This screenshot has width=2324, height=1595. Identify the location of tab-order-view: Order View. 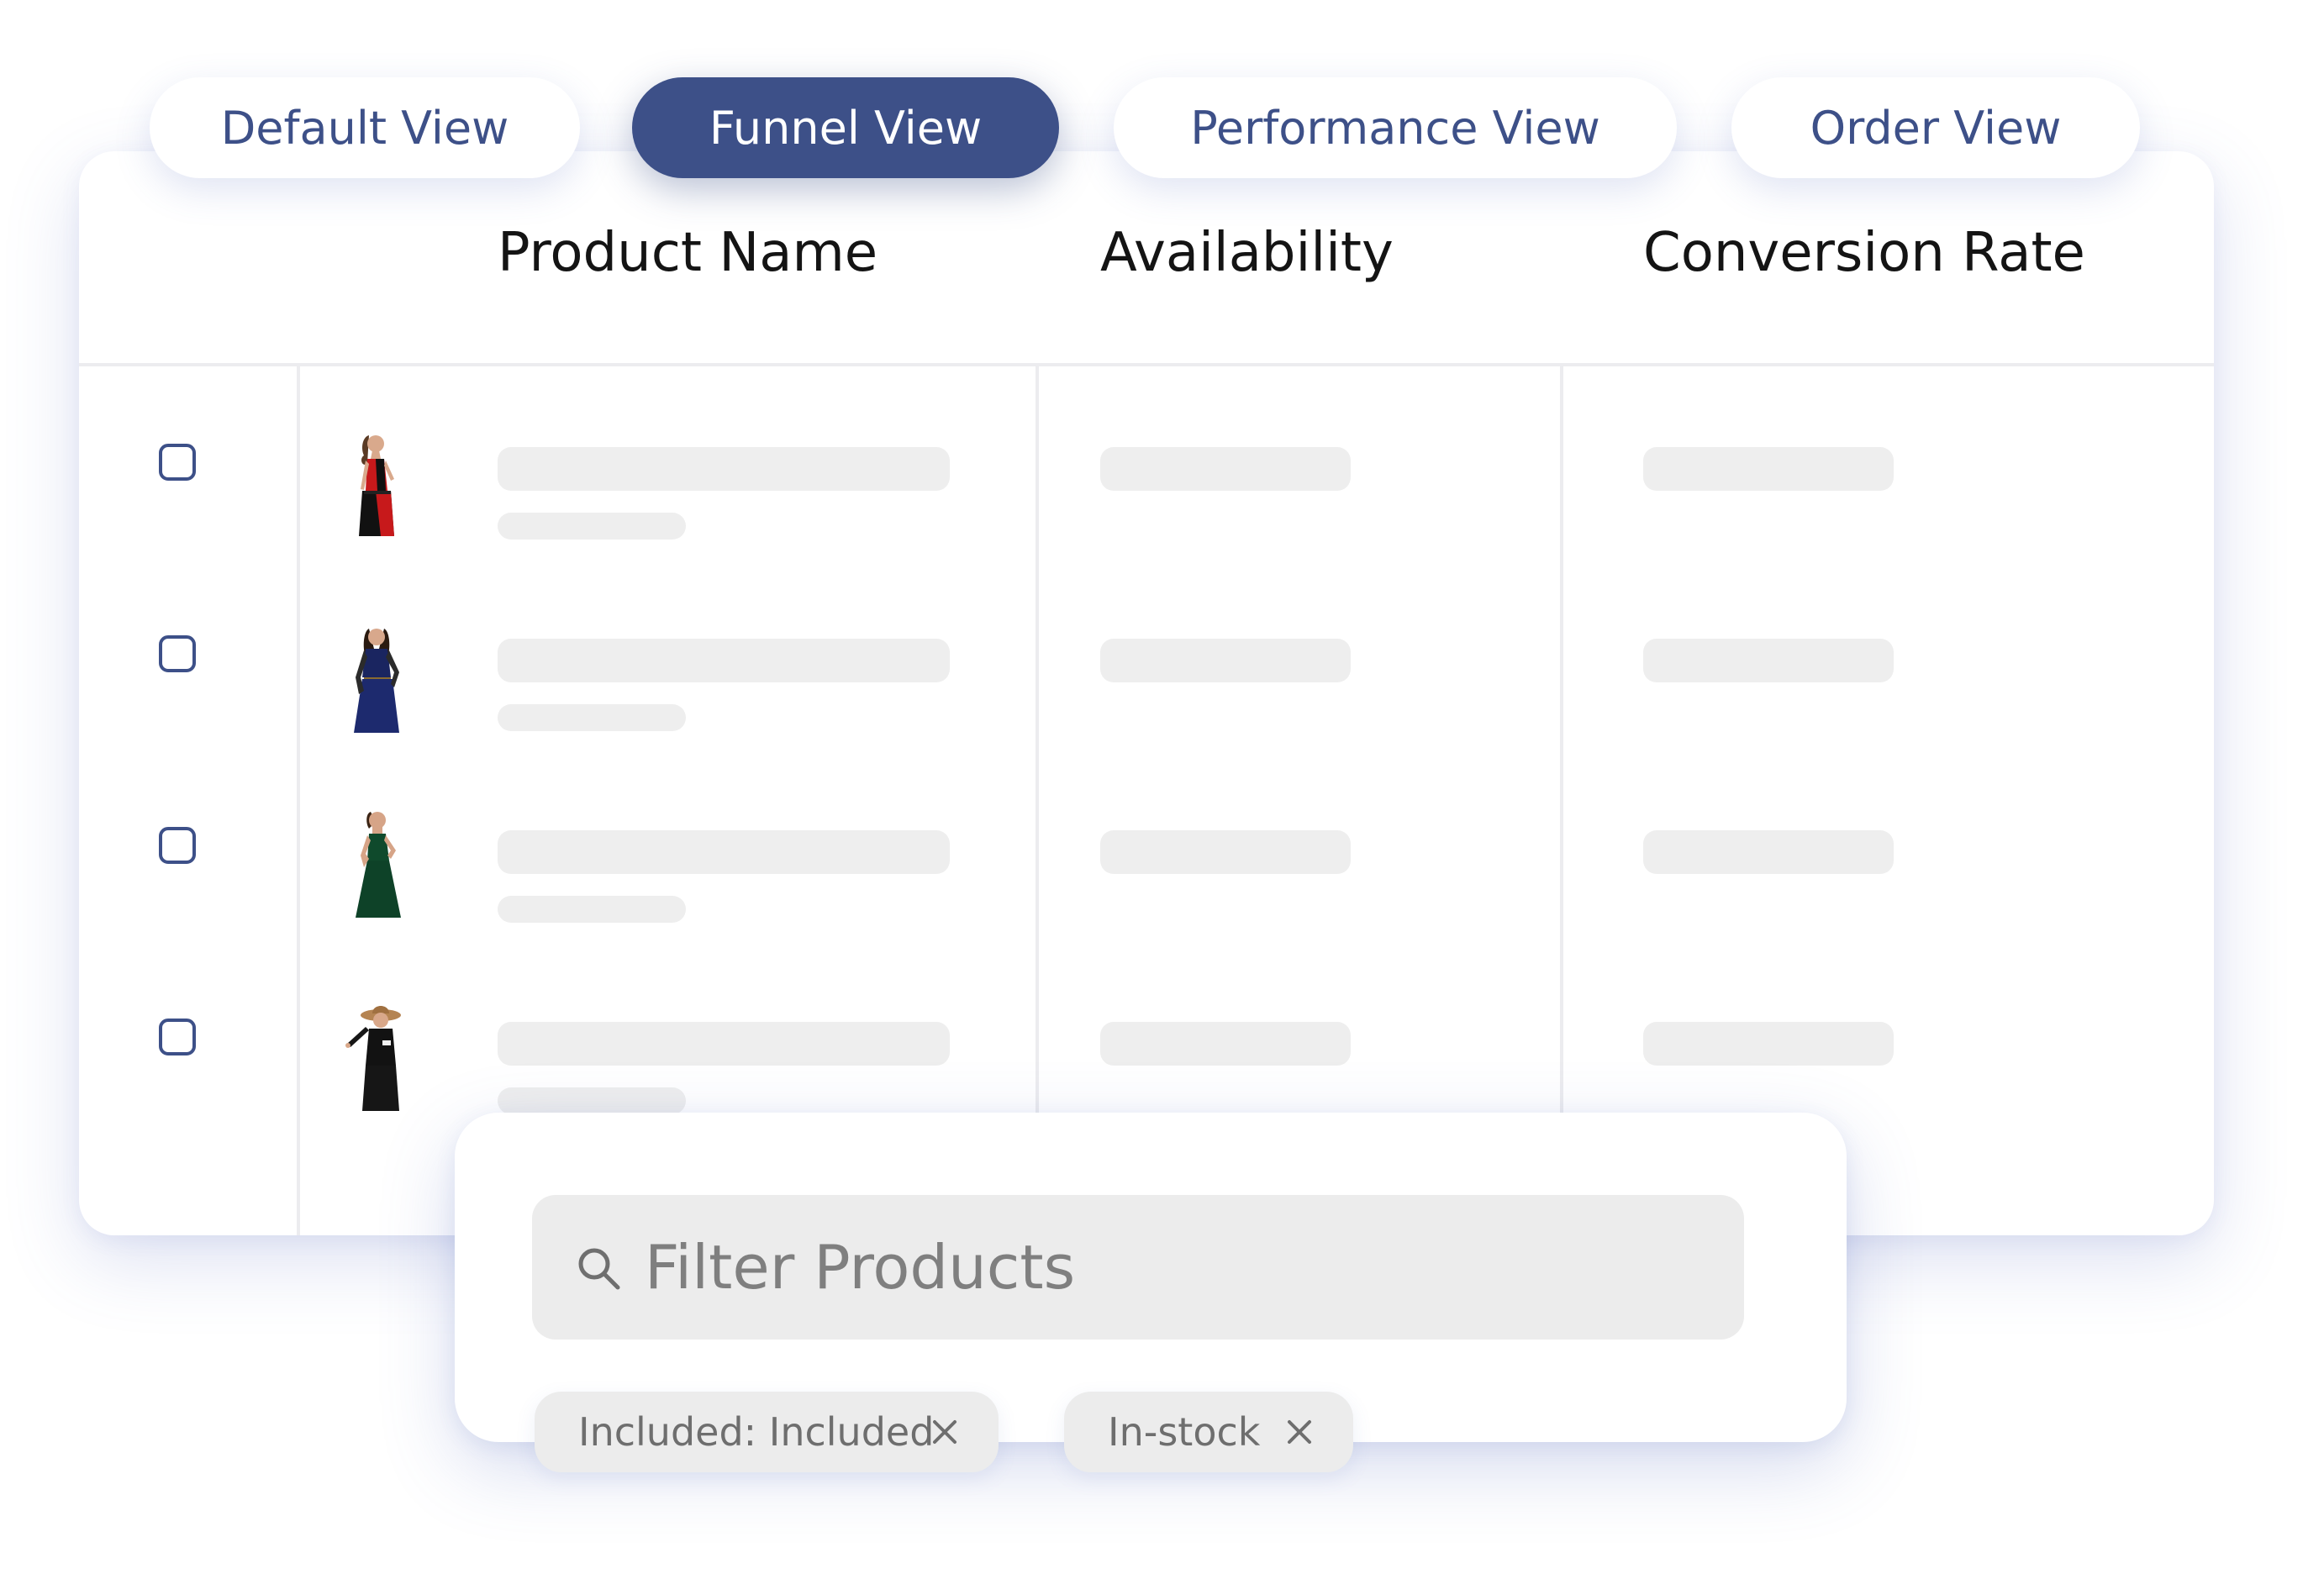
(1935, 127).